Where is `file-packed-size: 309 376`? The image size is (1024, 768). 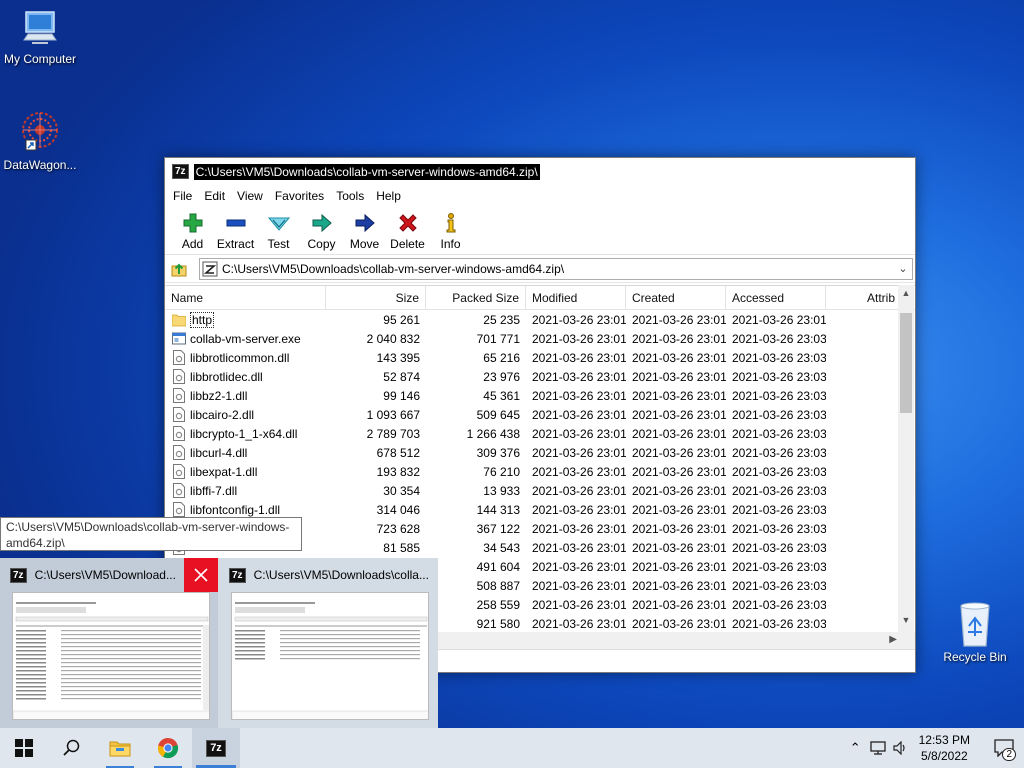 file-packed-size: 309 376 is located at coordinates (498, 452).